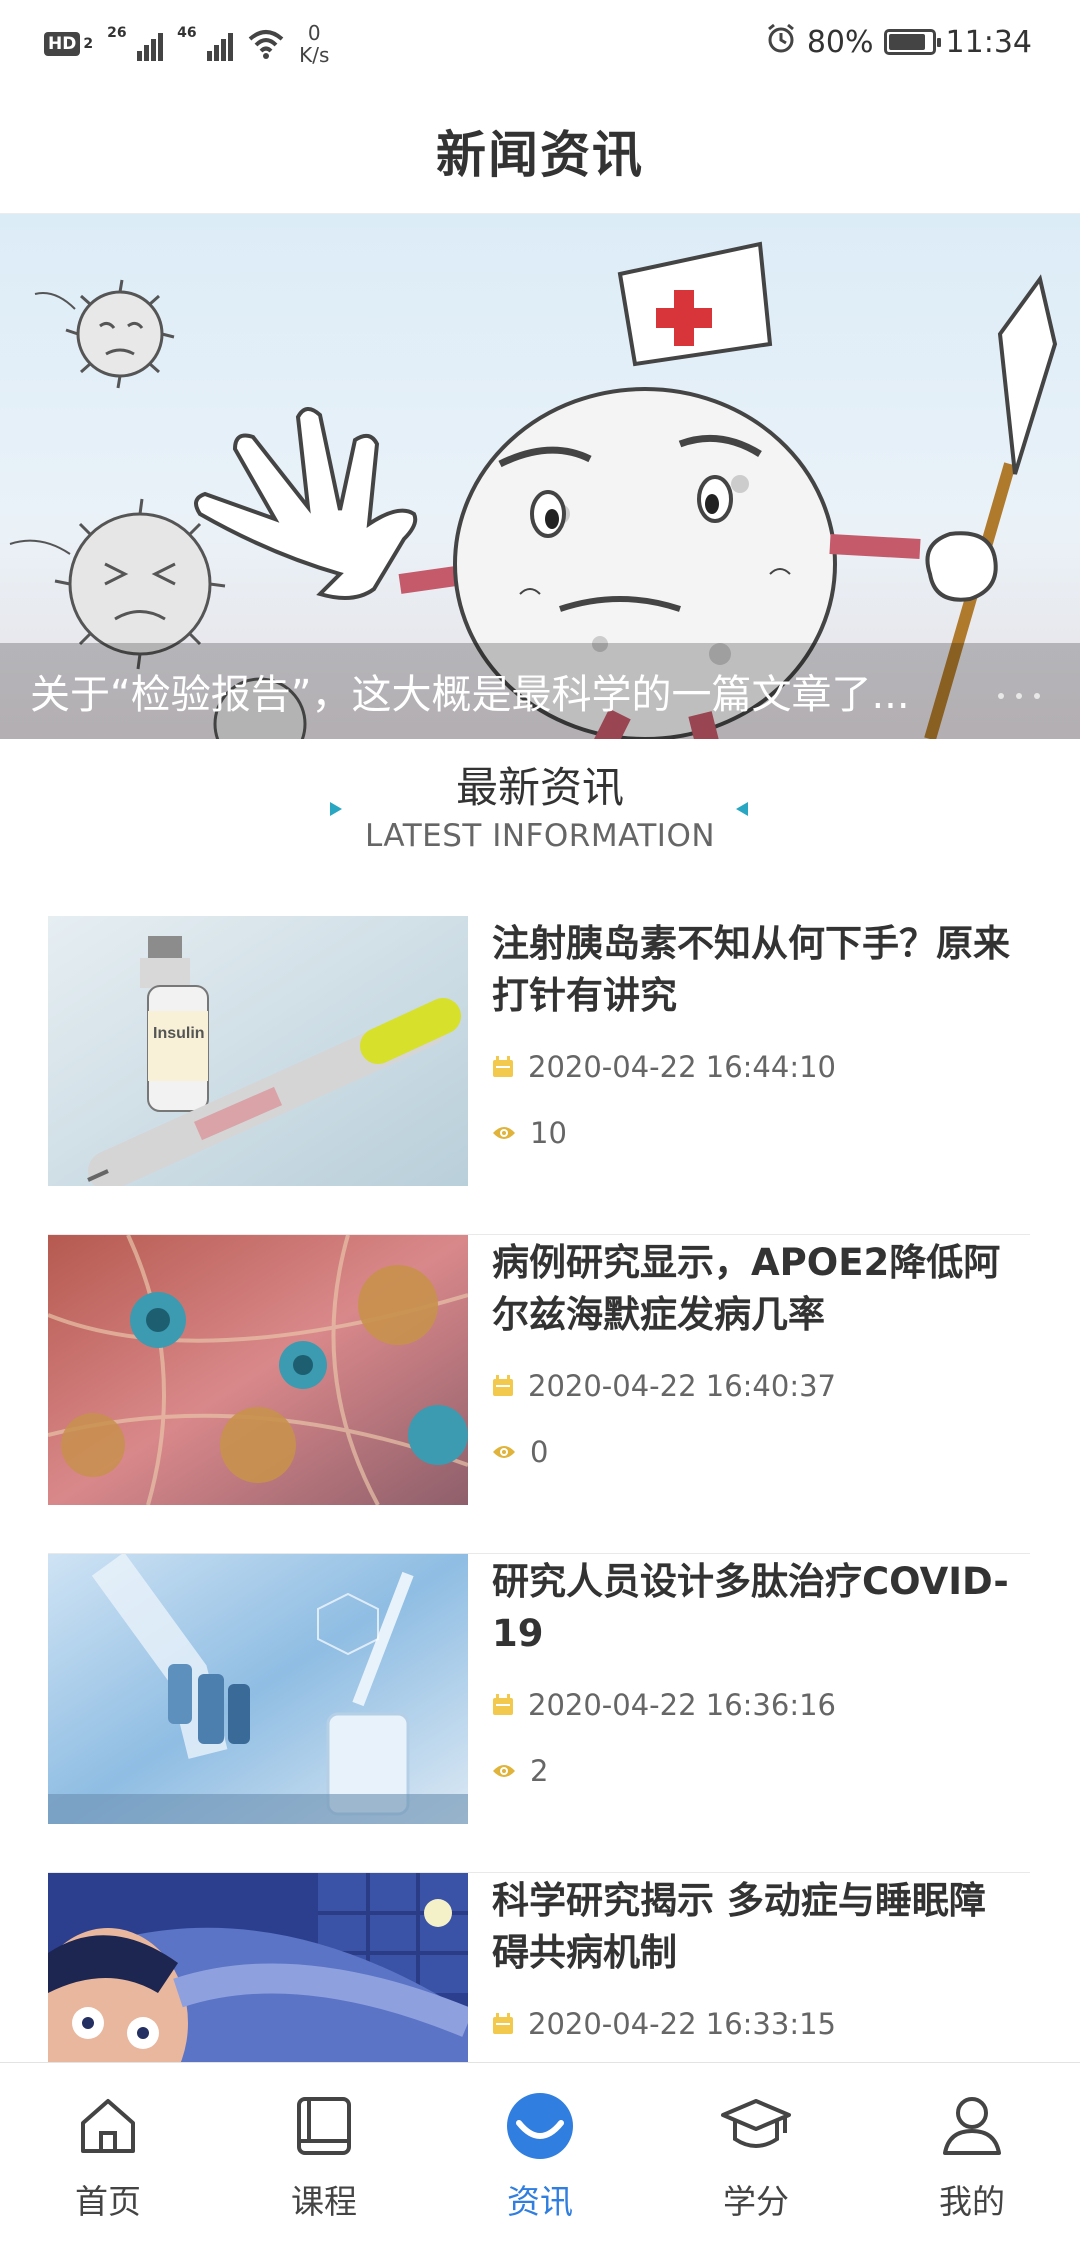 Image resolution: width=1080 pixels, height=2244 pixels. I want to click on news-date: 2020-04-22 16:44:10, so click(664, 1067).